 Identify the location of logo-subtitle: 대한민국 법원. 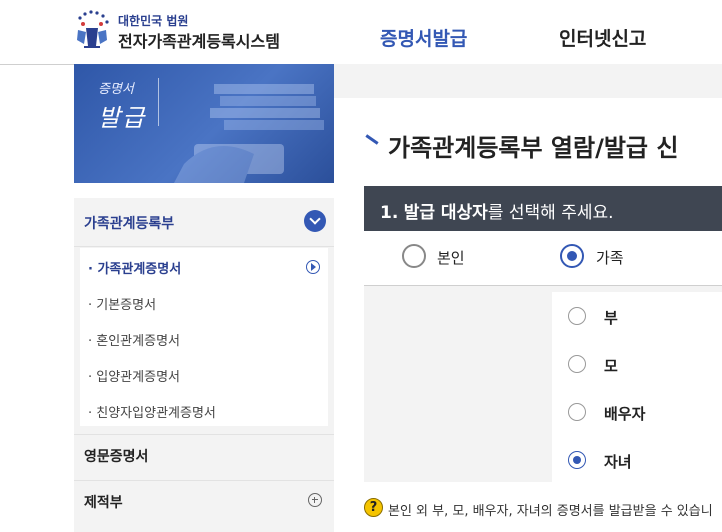
(153, 21).